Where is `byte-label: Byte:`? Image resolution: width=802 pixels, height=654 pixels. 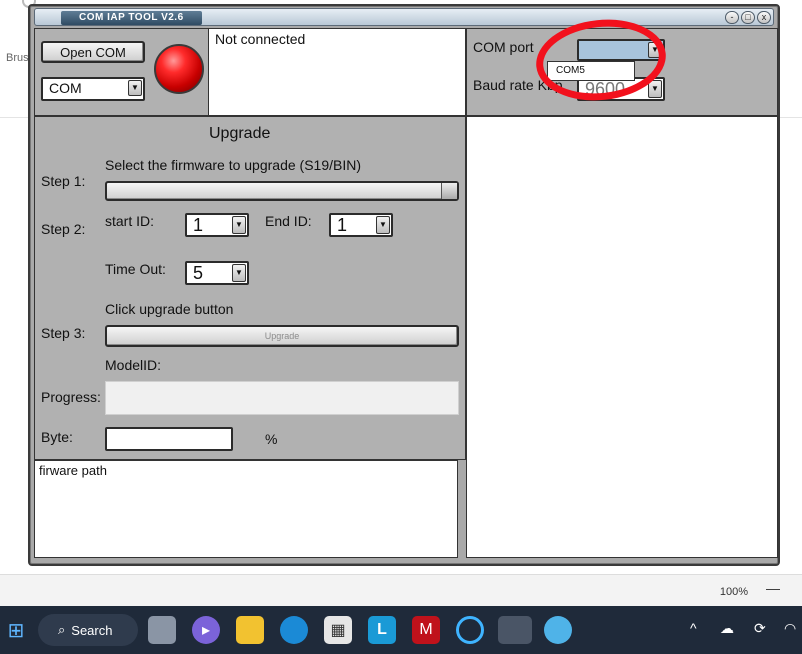
byte-label: Byte: is located at coordinates (57, 437).